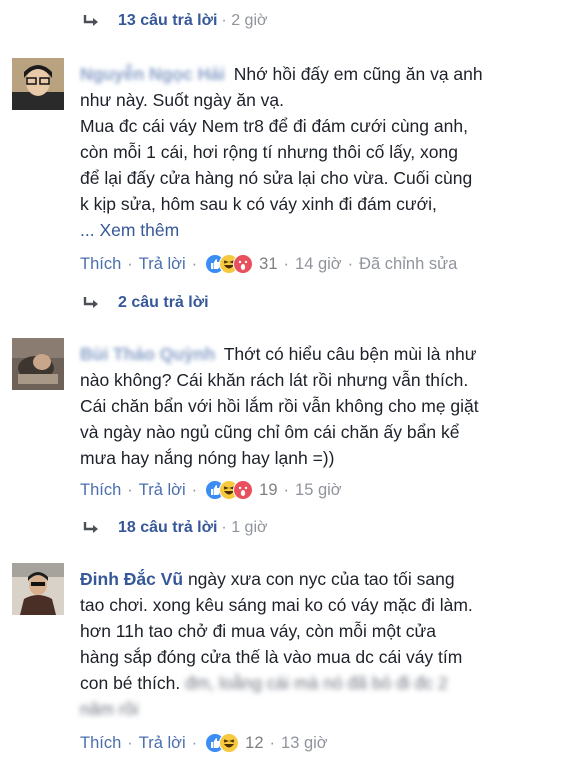 The width and height of the screenshot is (566, 768). Describe the element at coordinates (131, 579) in the screenshot. I see `comment-author: Đinh Đắc Vũ` at that location.